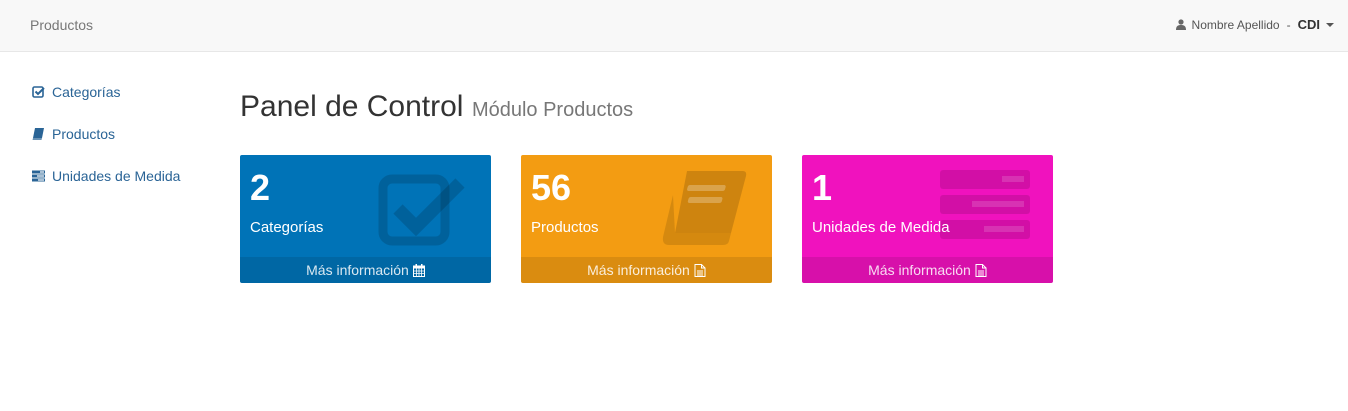  Describe the element at coordinates (552, 110) in the screenshot. I see `page-subtitle: Módulo Productos` at that location.